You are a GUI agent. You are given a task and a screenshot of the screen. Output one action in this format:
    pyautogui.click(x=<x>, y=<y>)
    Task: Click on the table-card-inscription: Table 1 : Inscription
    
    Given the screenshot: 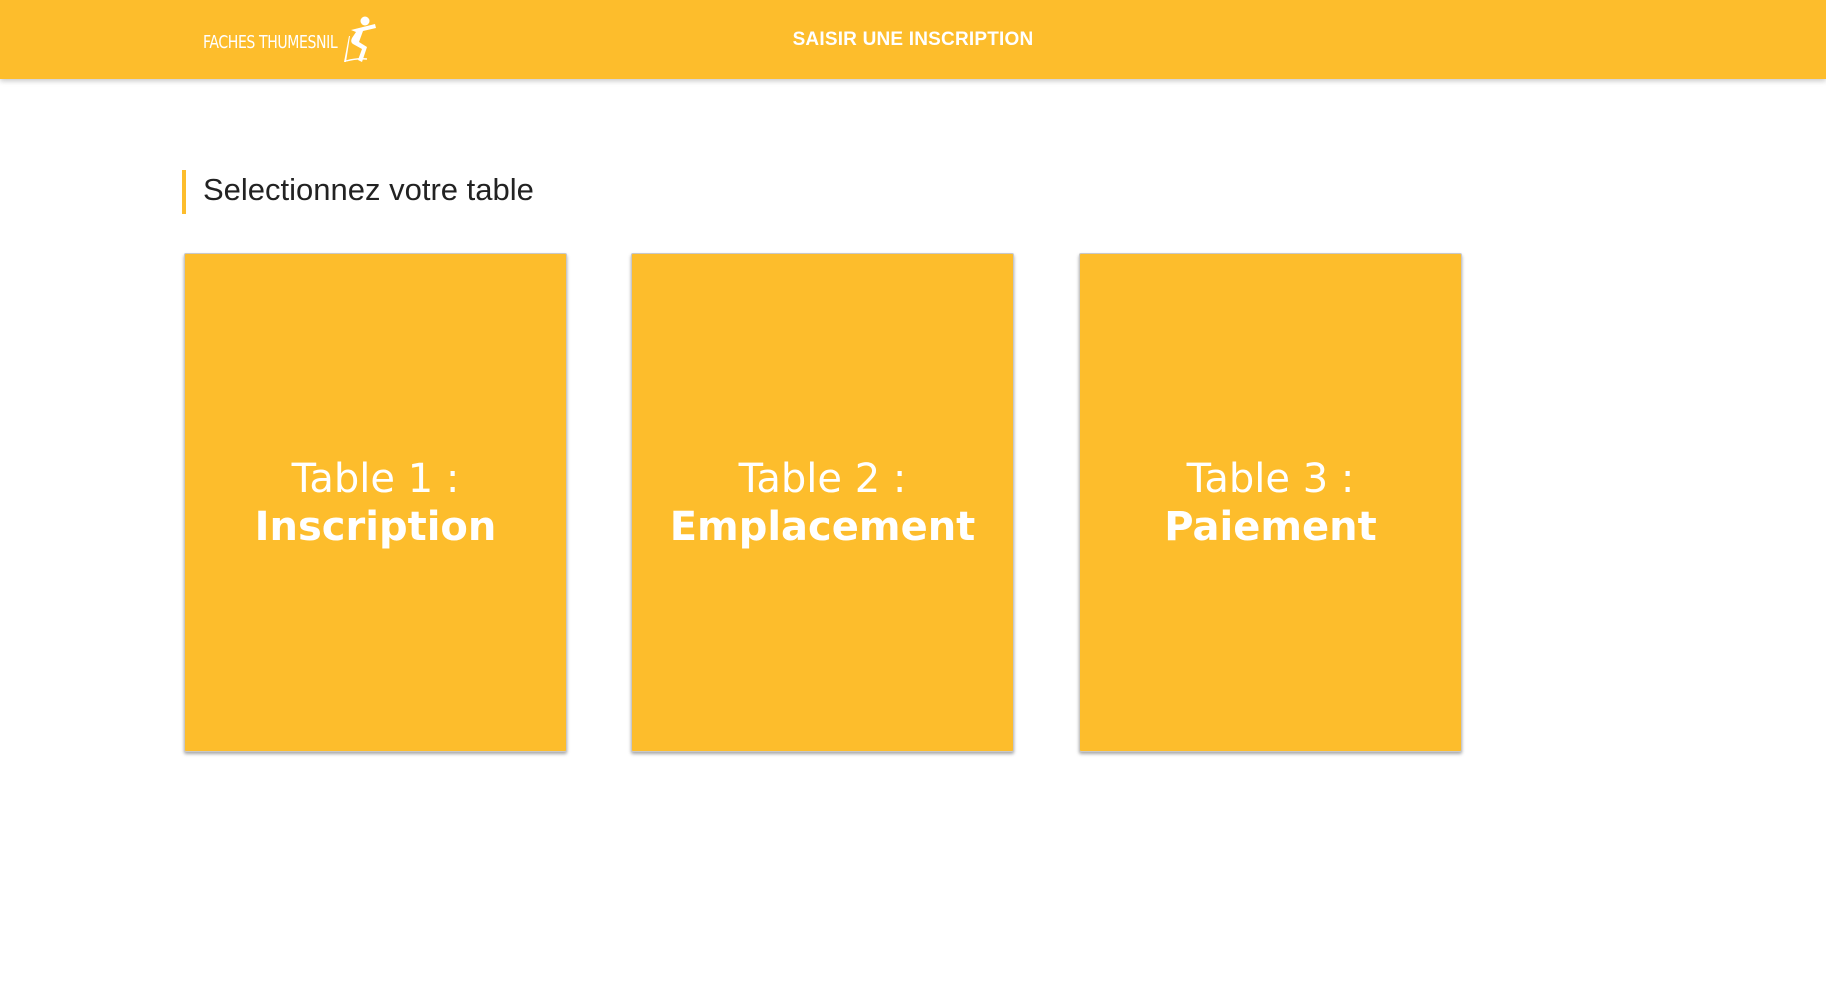 What is the action you would take?
    pyautogui.click(x=375, y=502)
    